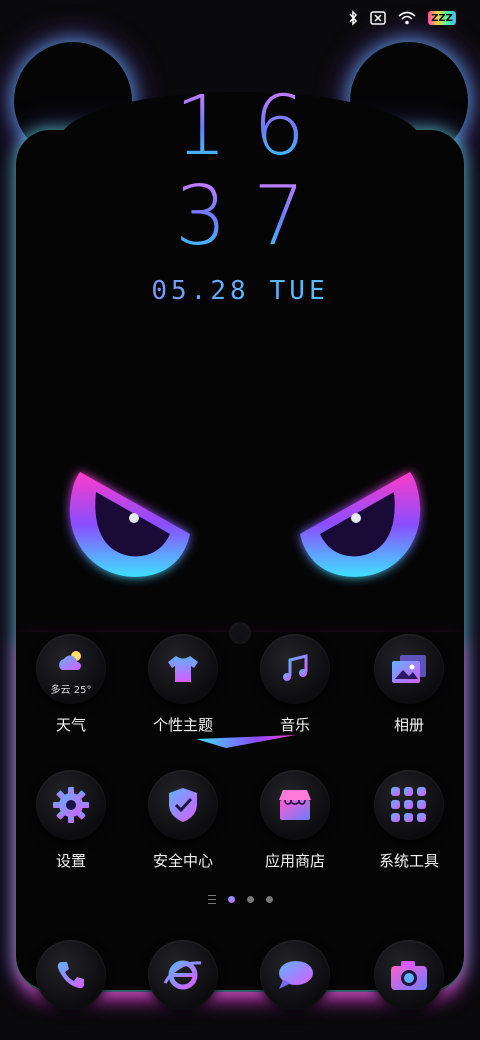 The image size is (480, 1040). I want to click on dock-camera, so click(409, 975).